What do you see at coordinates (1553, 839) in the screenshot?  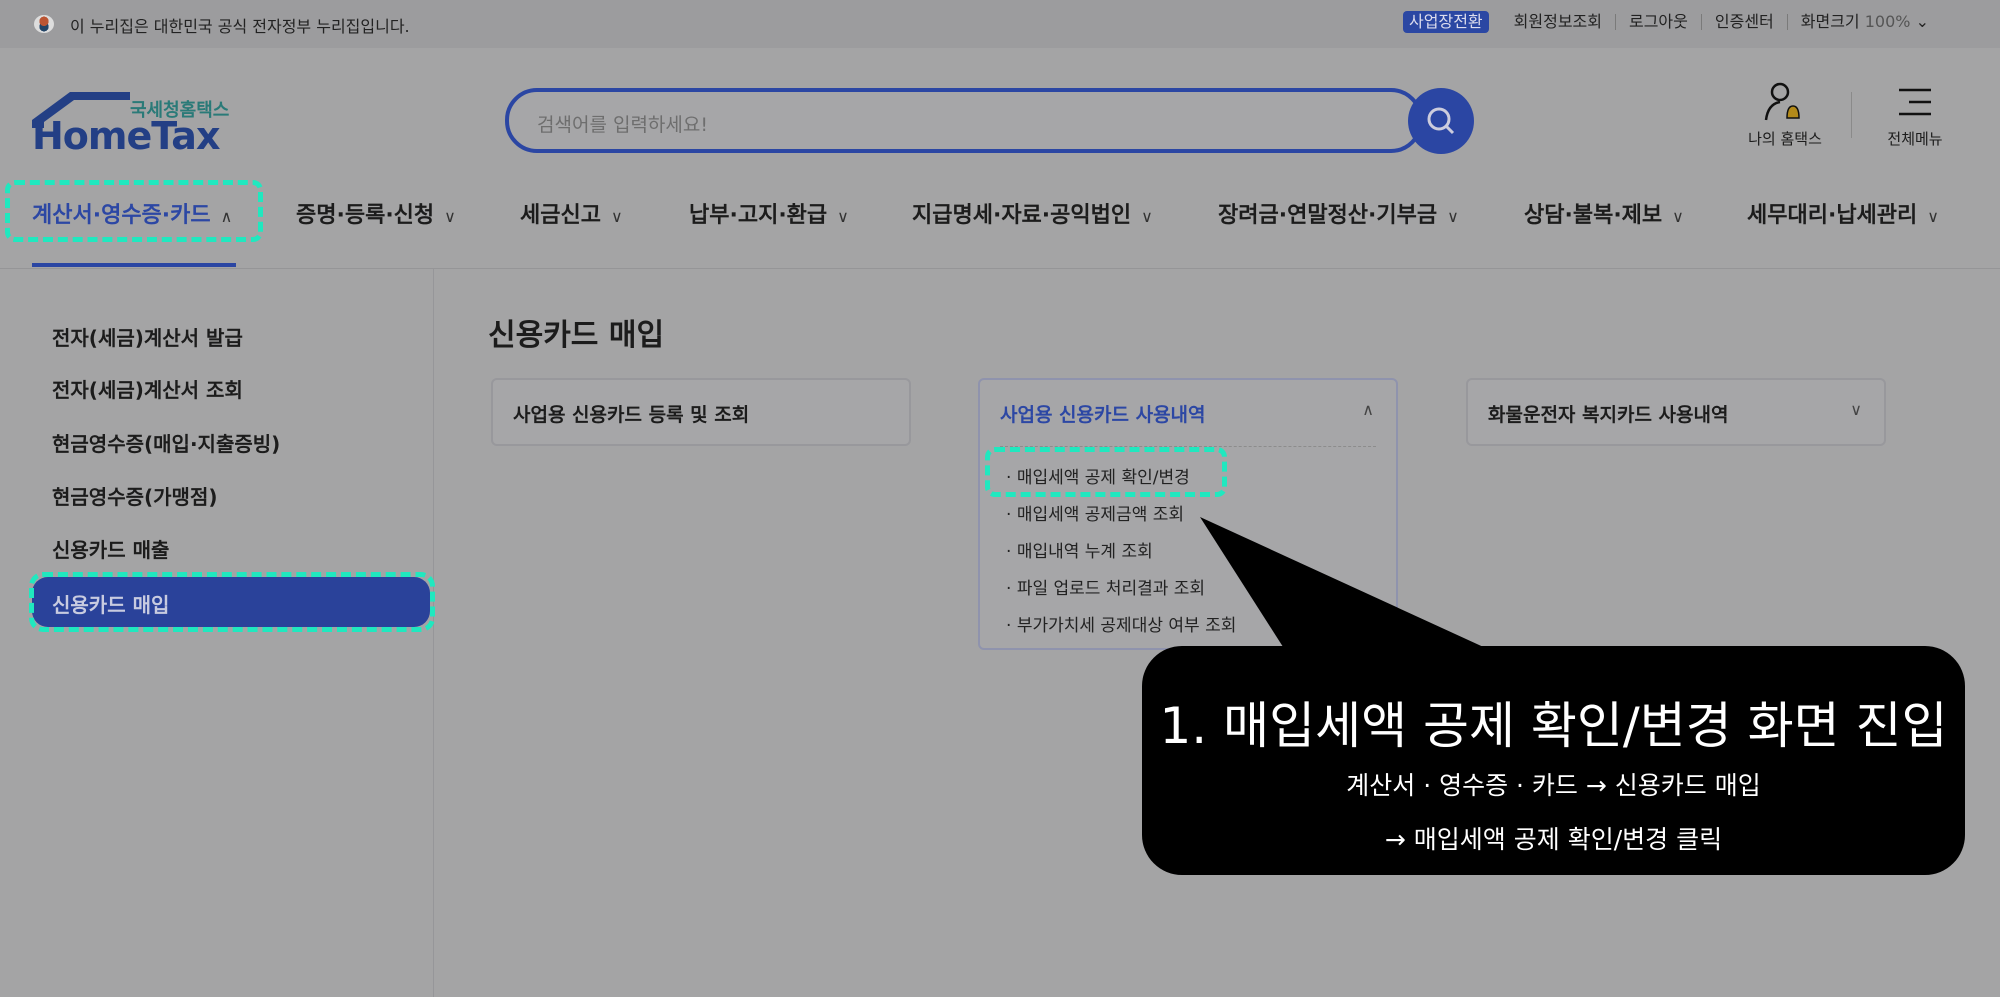 I see `callout-line-2: → 매입세액 공제 확인/변경 클릭` at bounding box center [1553, 839].